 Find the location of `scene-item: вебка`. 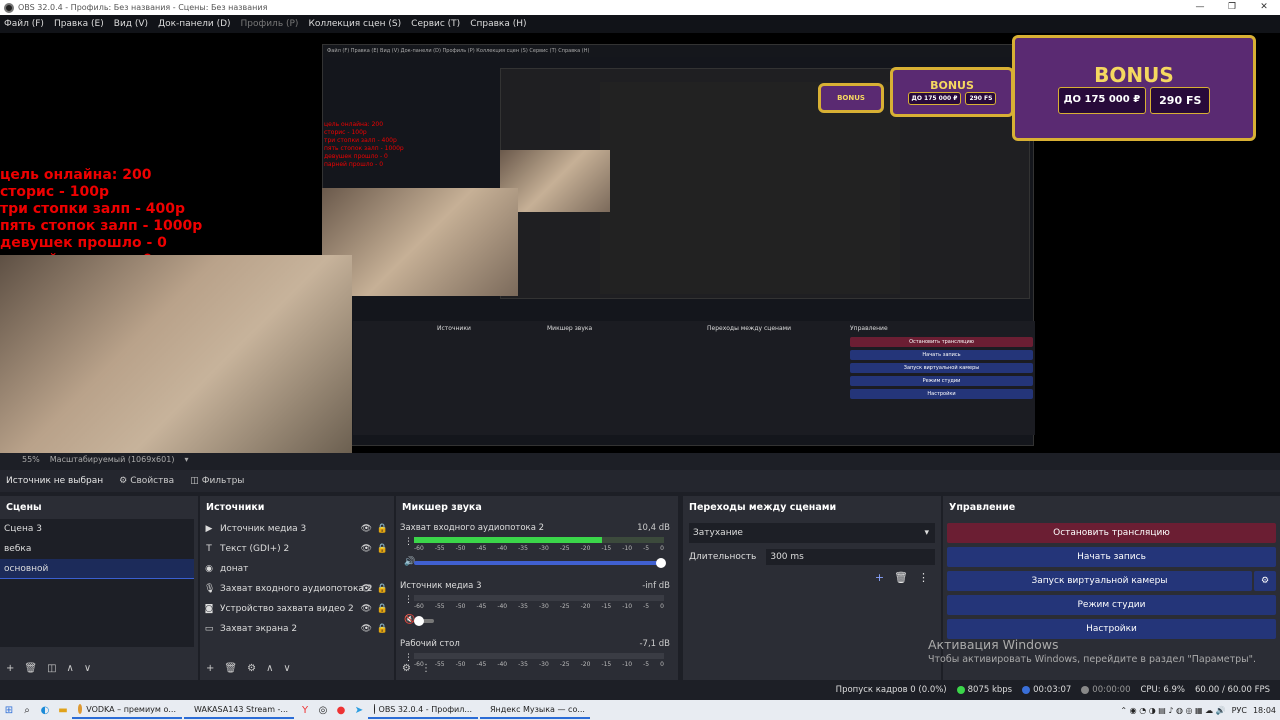

scene-item: вебка is located at coordinates (97, 549).